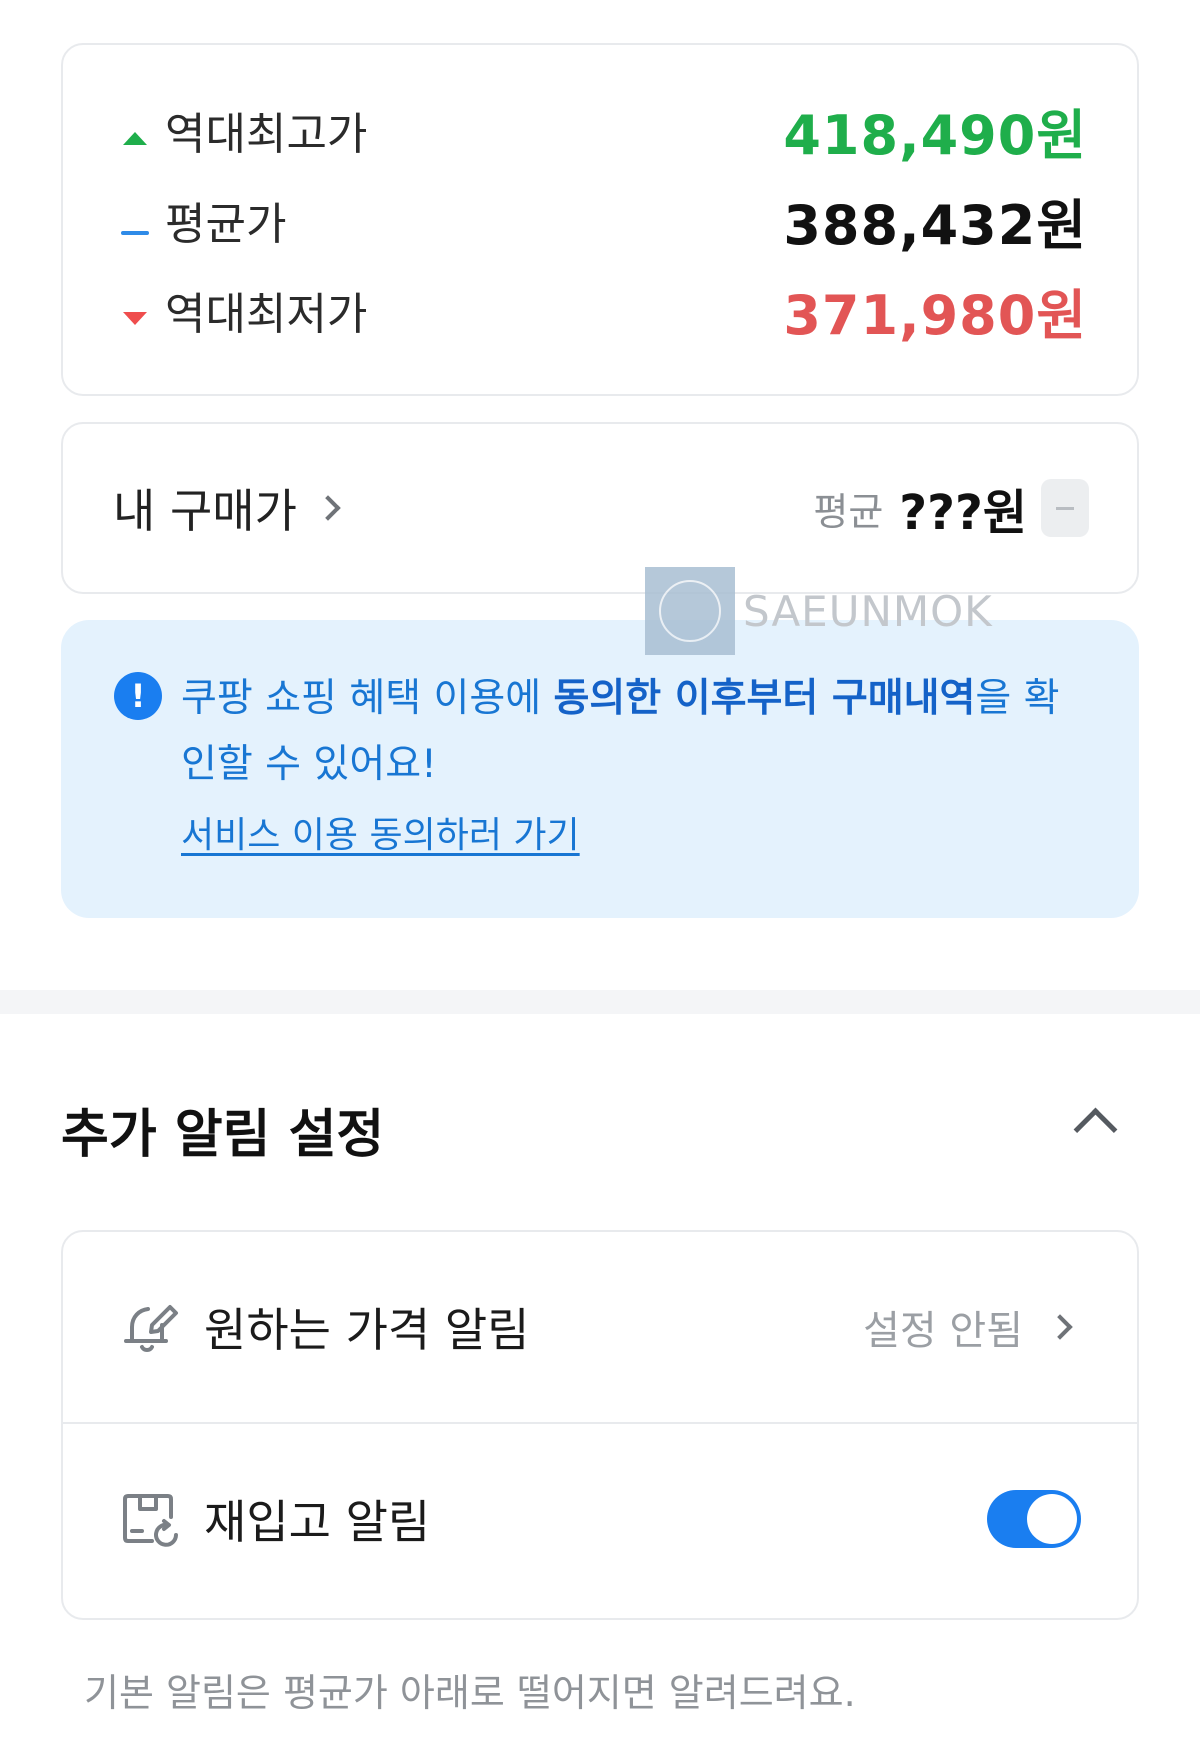 The image size is (1200, 1759). Describe the element at coordinates (151, 1328) in the screenshot. I see `bell-edit-icon` at that location.